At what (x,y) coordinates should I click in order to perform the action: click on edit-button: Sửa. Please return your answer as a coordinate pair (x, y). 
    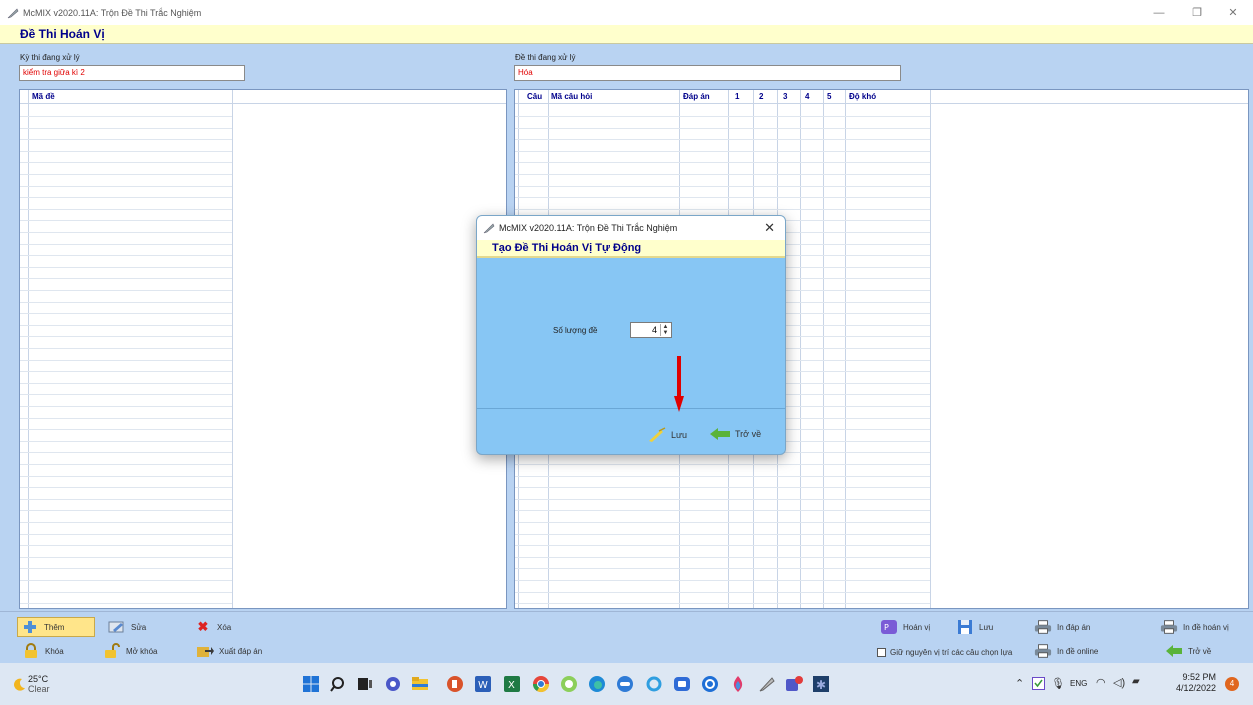
    Looking at the image, I should click on (127, 627).